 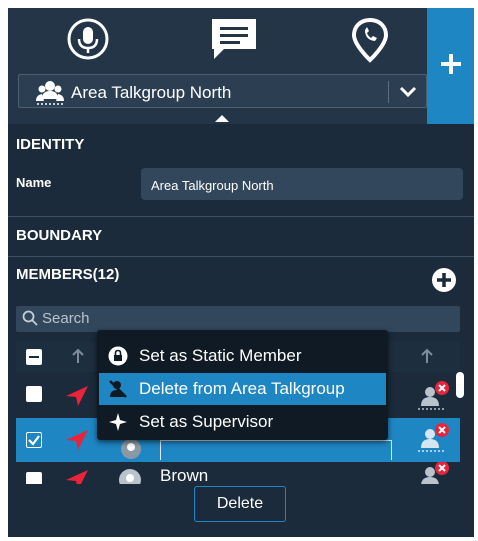 I want to click on identity-section-title: IDENTITY, so click(x=50, y=144).